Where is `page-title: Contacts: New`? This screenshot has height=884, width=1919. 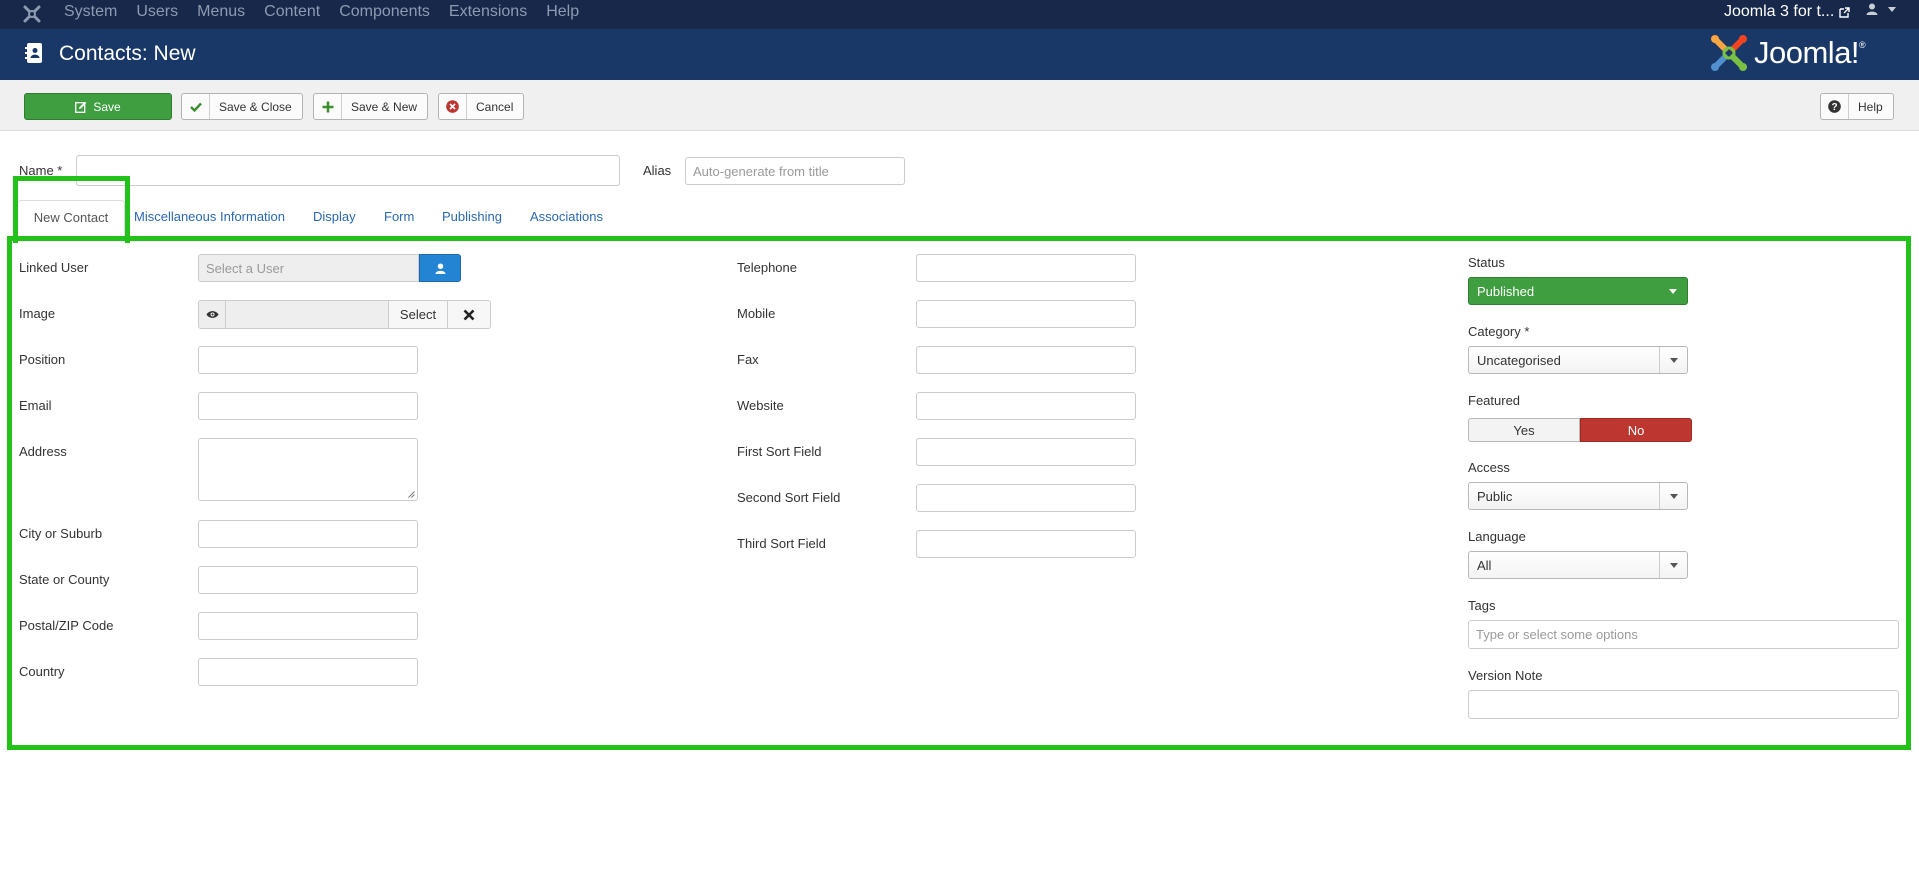 page-title: Contacts: New is located at coordinates (127, 53).